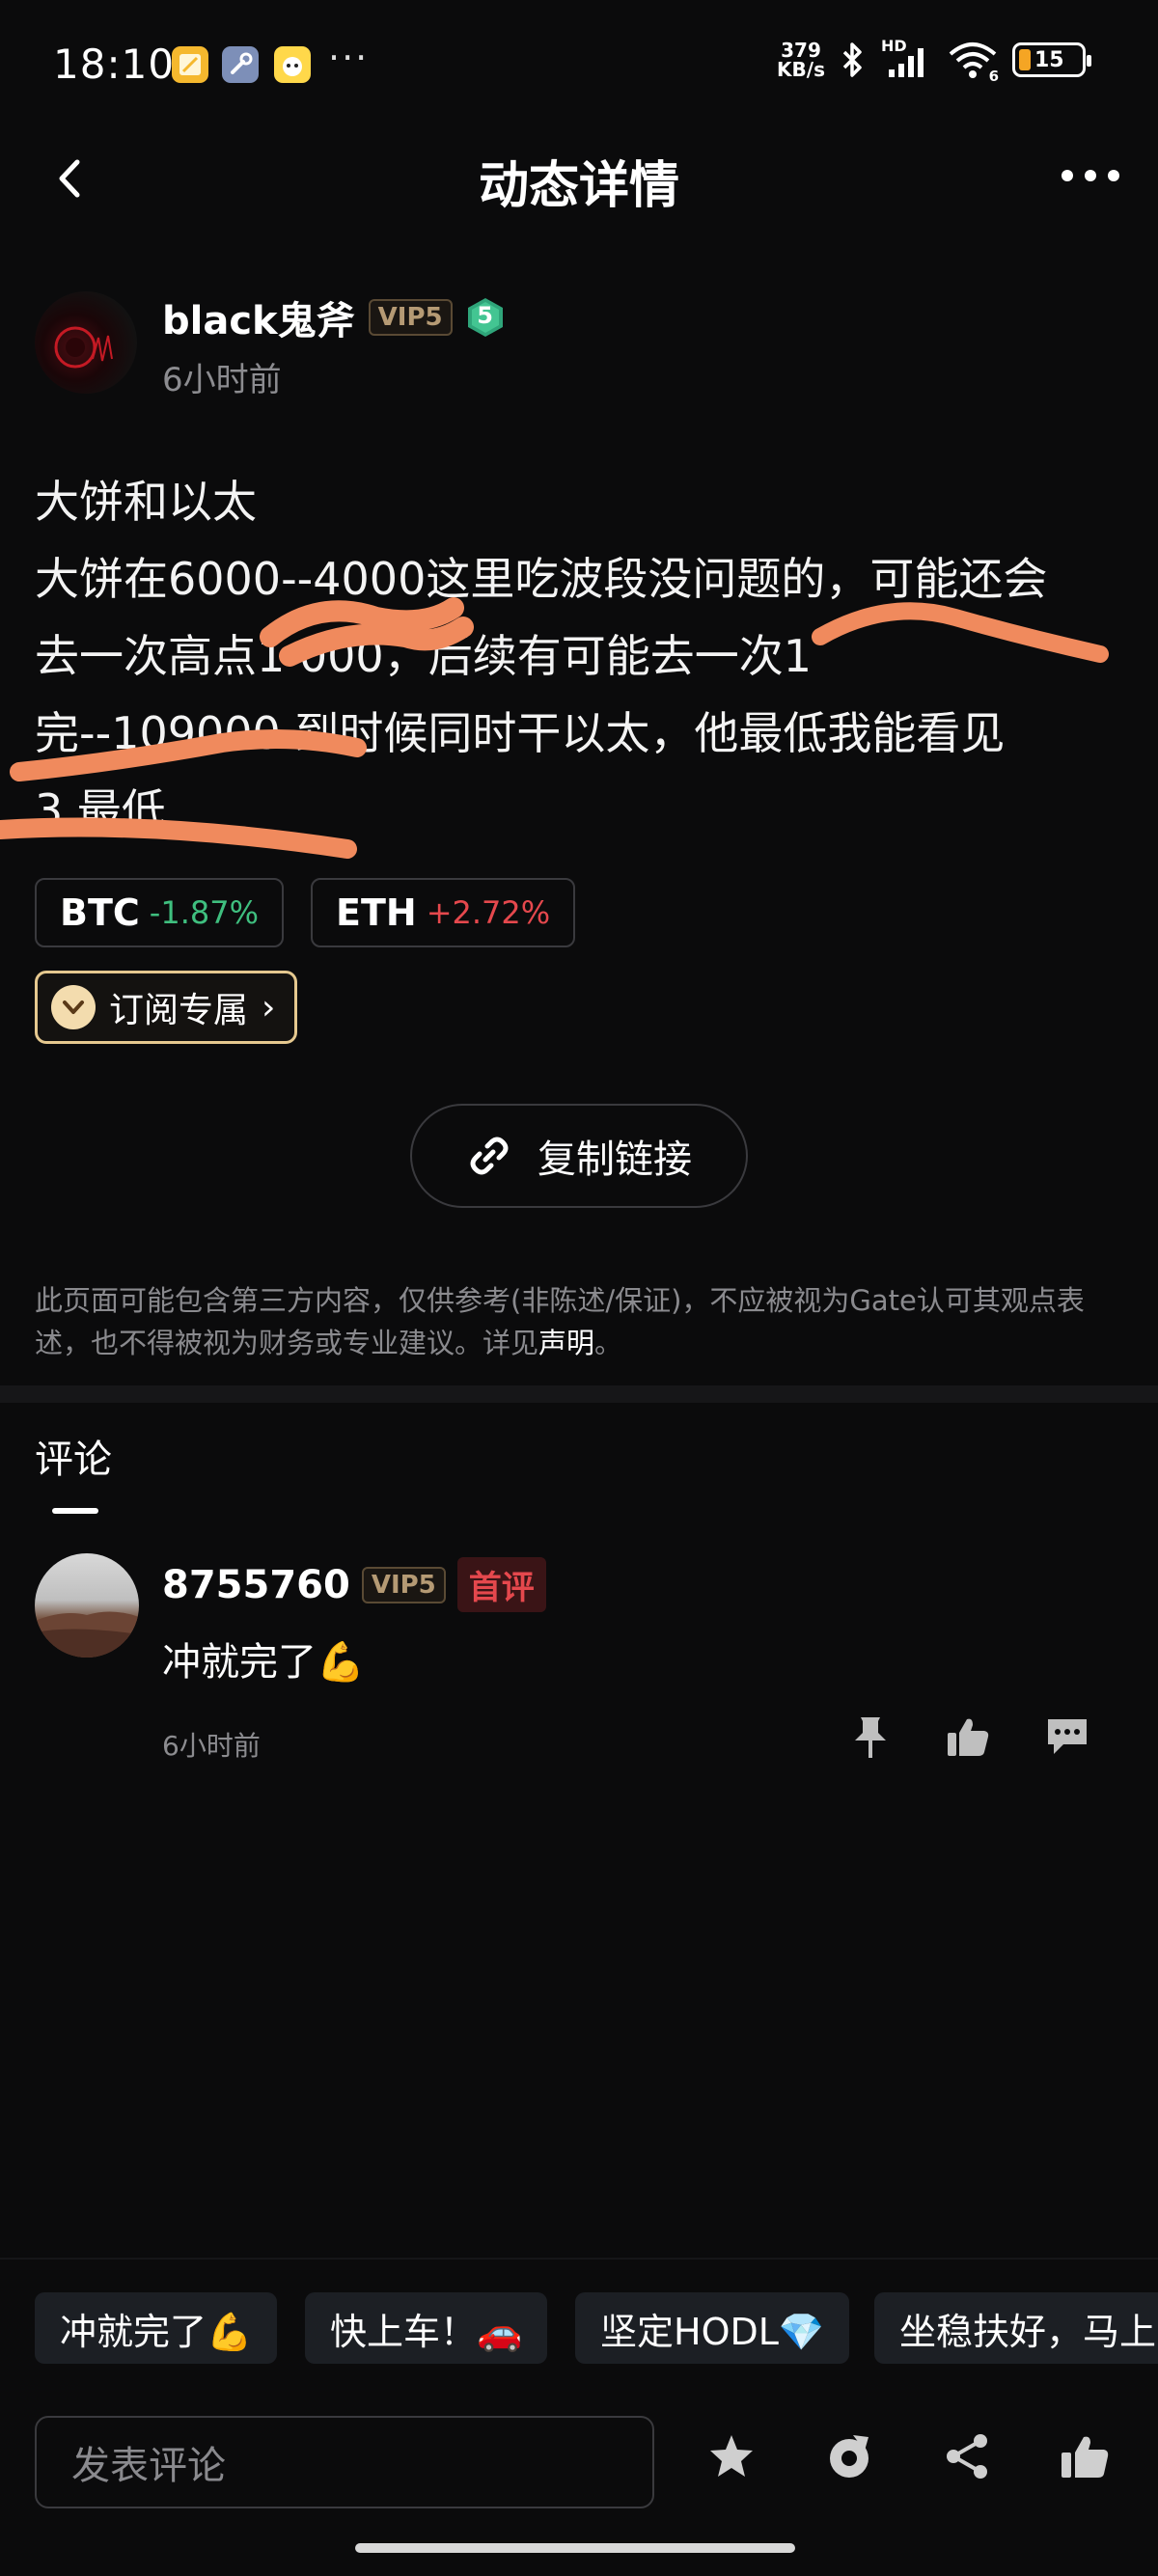 This screenshot has height=2576, width=1158. Describe the element at coordinates (376, 913) in the screenshot. I see `coin-name: ETH` at that location.